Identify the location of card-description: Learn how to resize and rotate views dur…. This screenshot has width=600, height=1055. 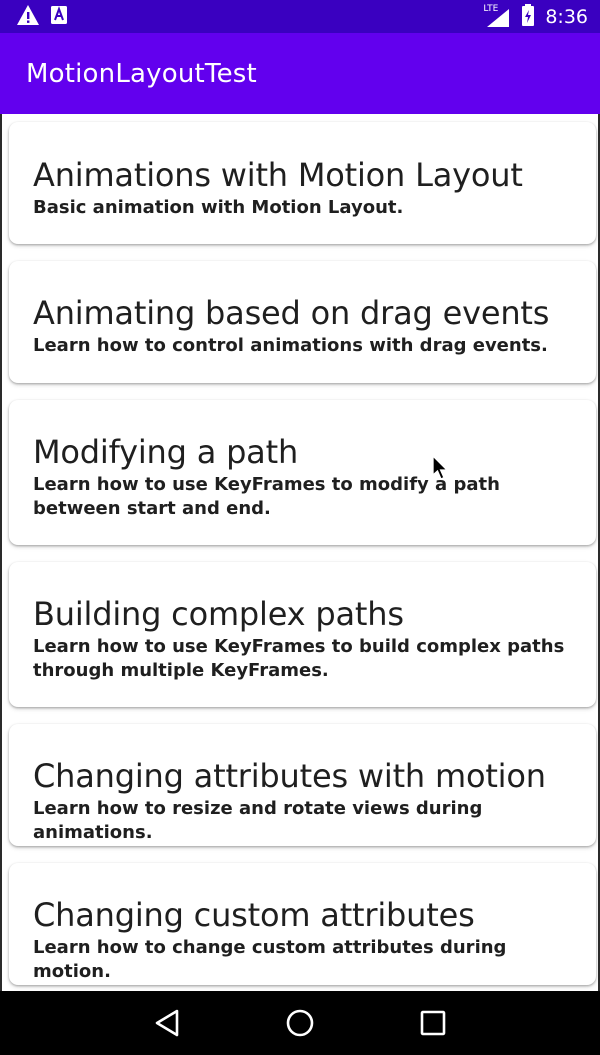
(258, 820).